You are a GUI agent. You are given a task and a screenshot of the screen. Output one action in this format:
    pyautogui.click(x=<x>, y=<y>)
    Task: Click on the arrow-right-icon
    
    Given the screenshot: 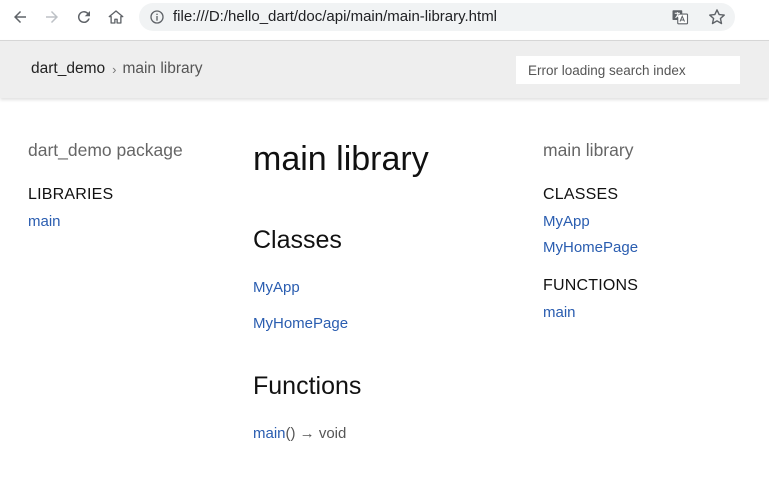 What is the action you would take?
    pyautogui.click(x=52, y=17)
    